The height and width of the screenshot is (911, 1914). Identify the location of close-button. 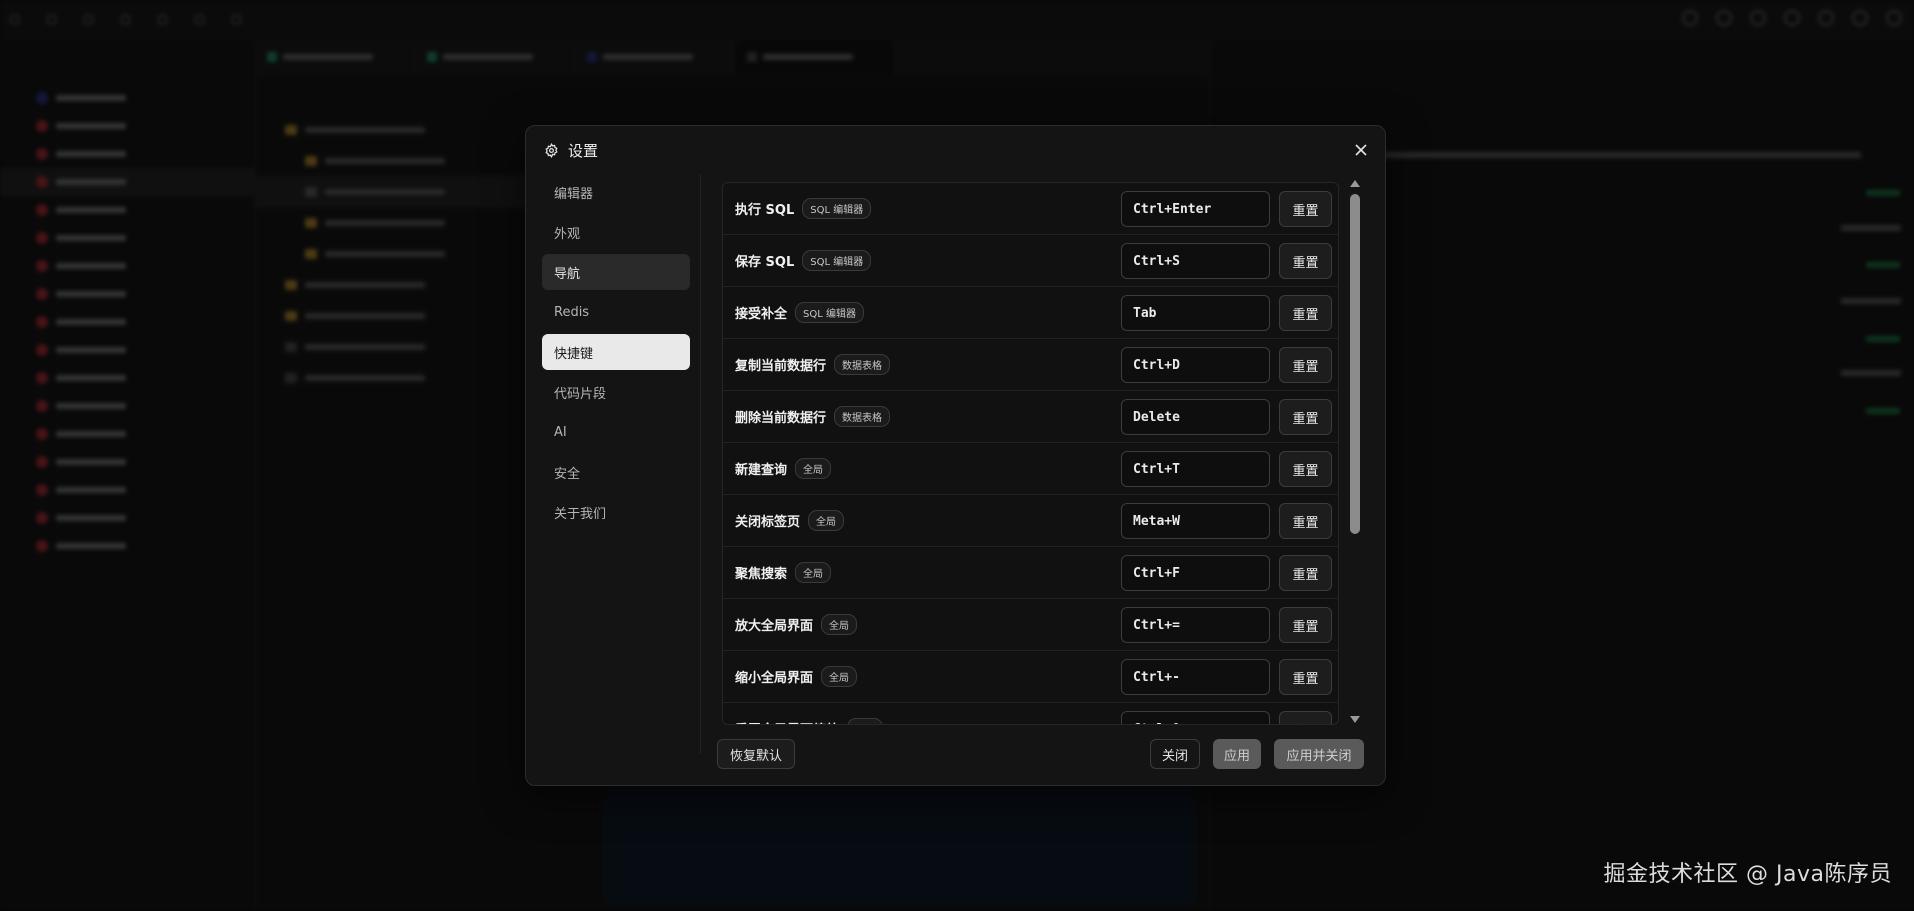
(1361, 150).